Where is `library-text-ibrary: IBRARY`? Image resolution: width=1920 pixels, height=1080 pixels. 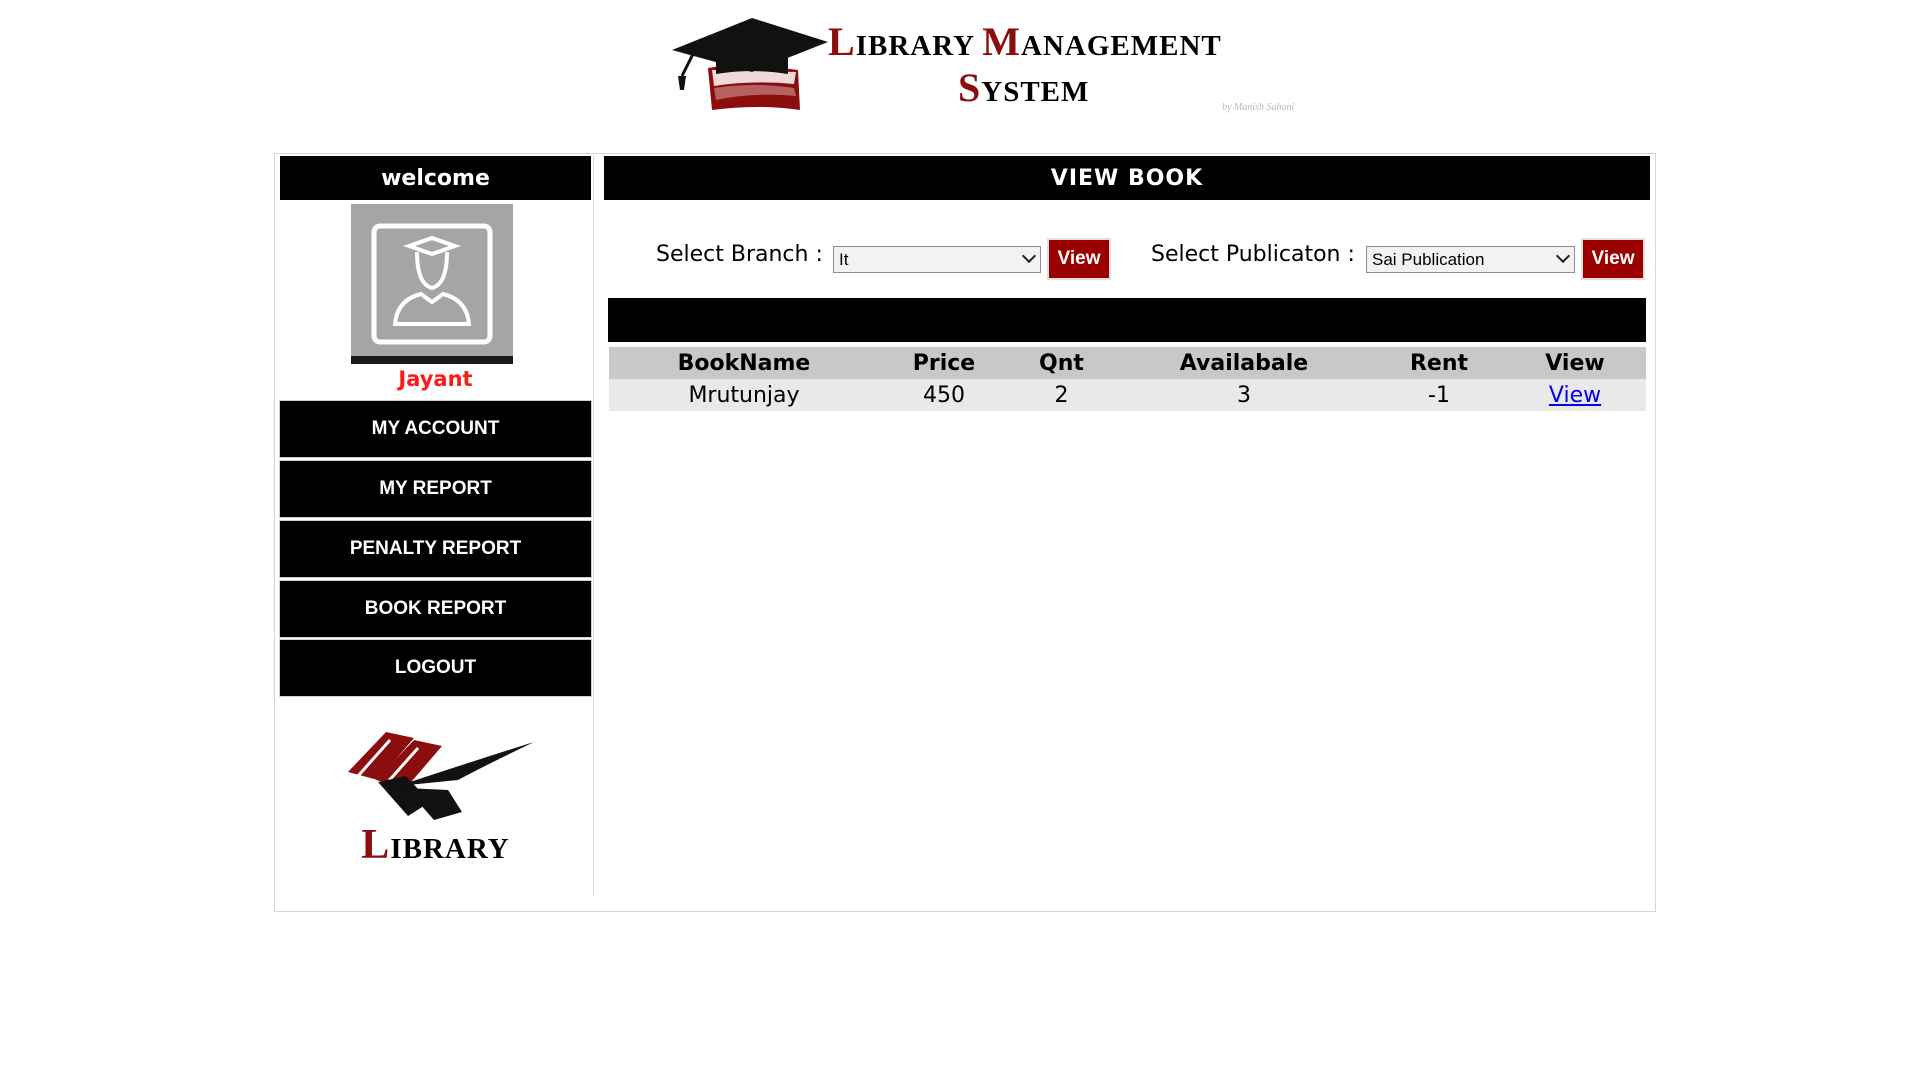 library-text-ibrary: IBRARY is located at coordinates (450, 849).